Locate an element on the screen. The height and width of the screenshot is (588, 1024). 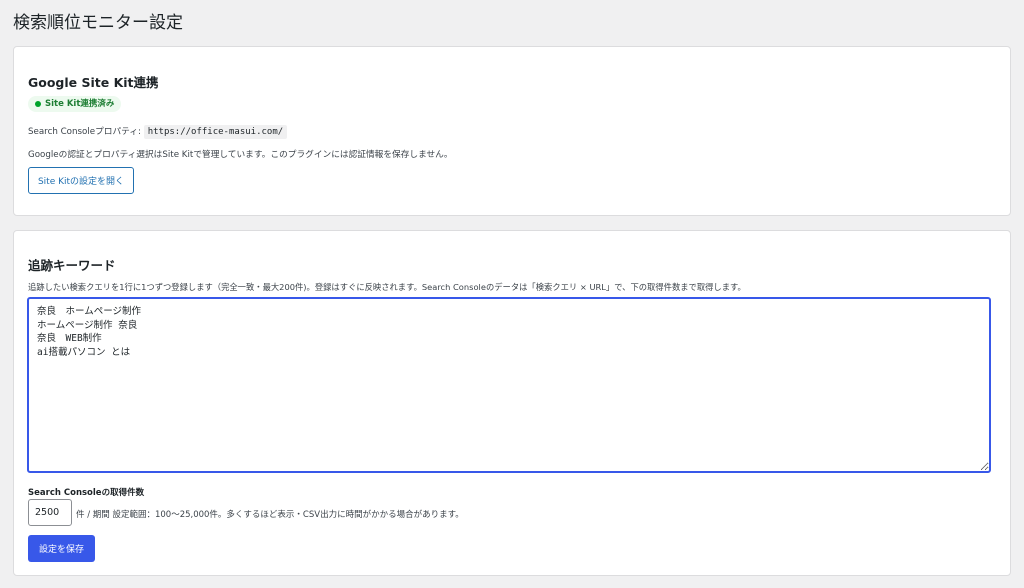
fetch-count-label: Search Consoleの取得件数 is located at coordinates (86, 493).